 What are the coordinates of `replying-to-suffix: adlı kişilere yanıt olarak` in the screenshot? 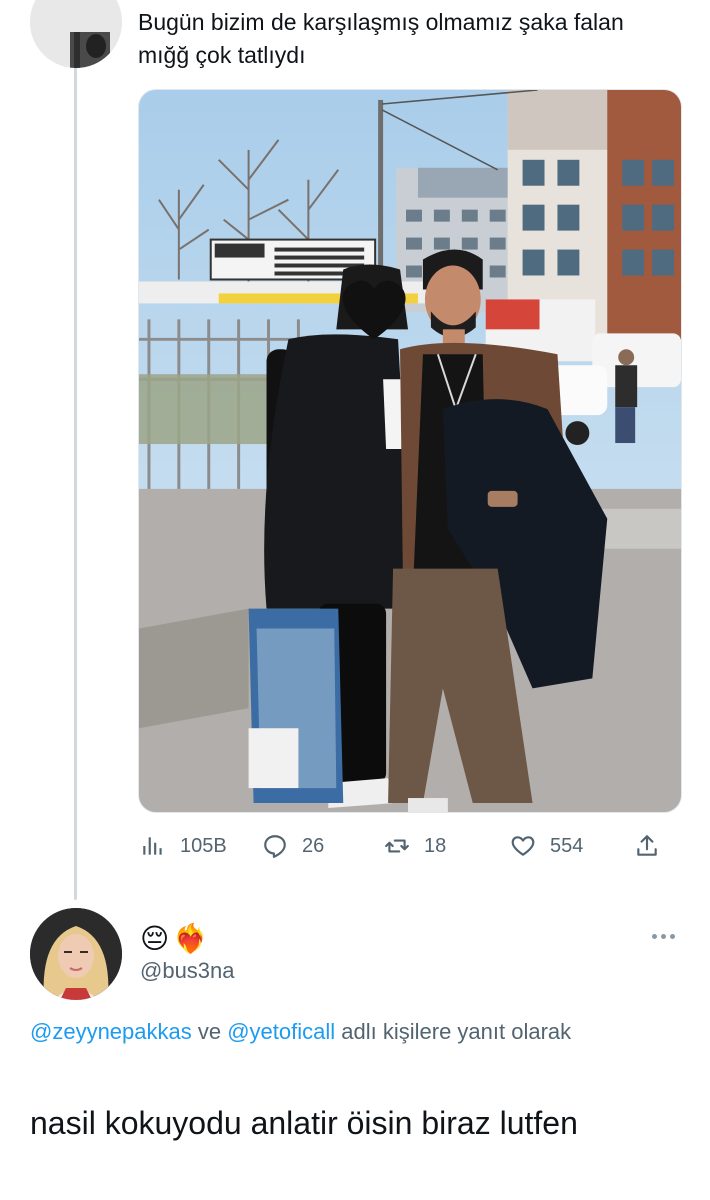 It's located at (453, 1031).